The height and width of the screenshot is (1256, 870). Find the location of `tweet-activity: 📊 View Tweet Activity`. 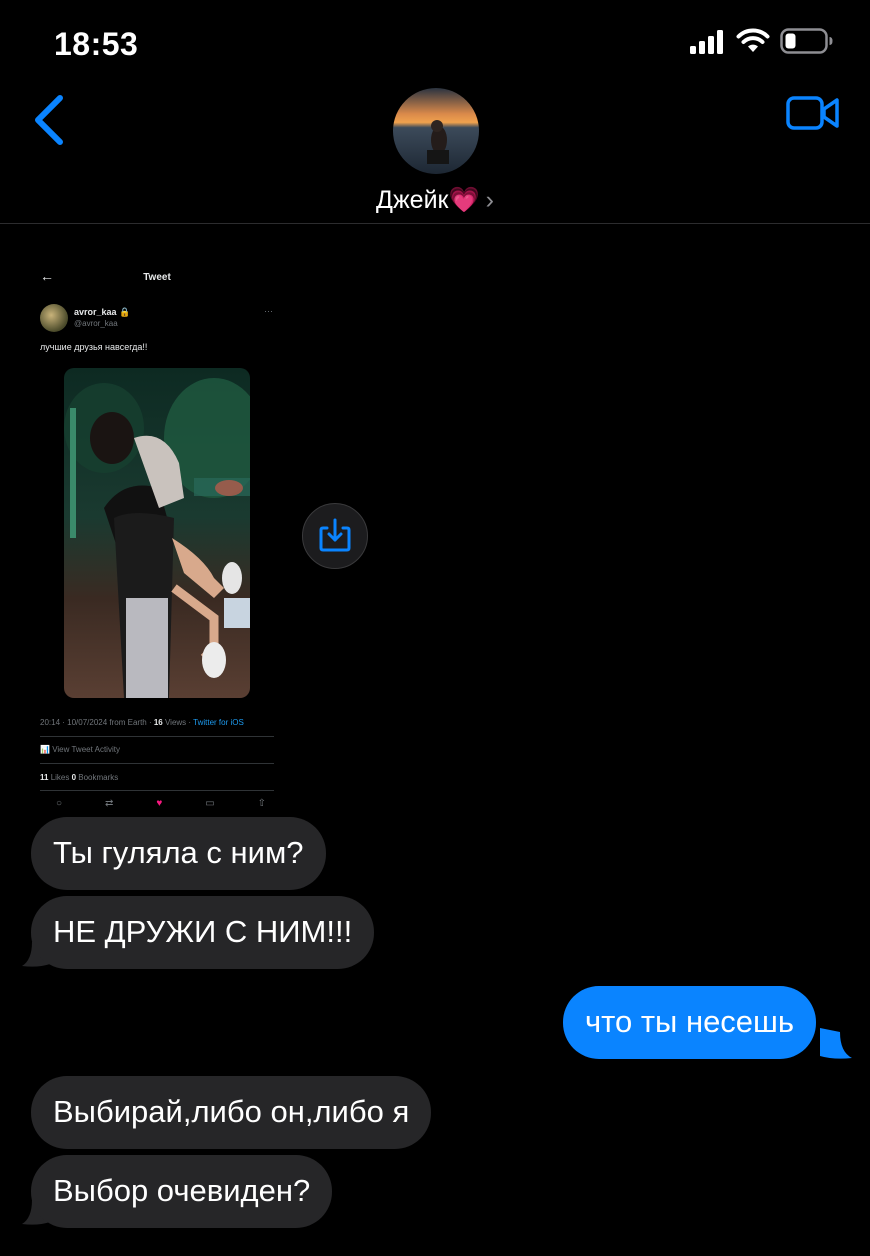

tweet-activity: 📊 View Tweet Activity is located at coordinates (80, 749).